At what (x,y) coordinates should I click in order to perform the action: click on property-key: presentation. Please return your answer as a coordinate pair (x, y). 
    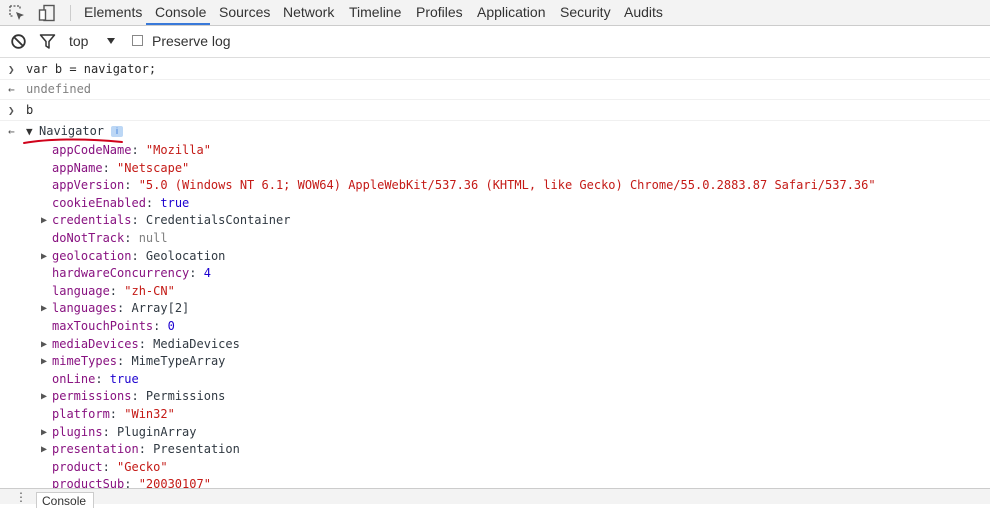
    Looking at the image, I should click on (95, 449).